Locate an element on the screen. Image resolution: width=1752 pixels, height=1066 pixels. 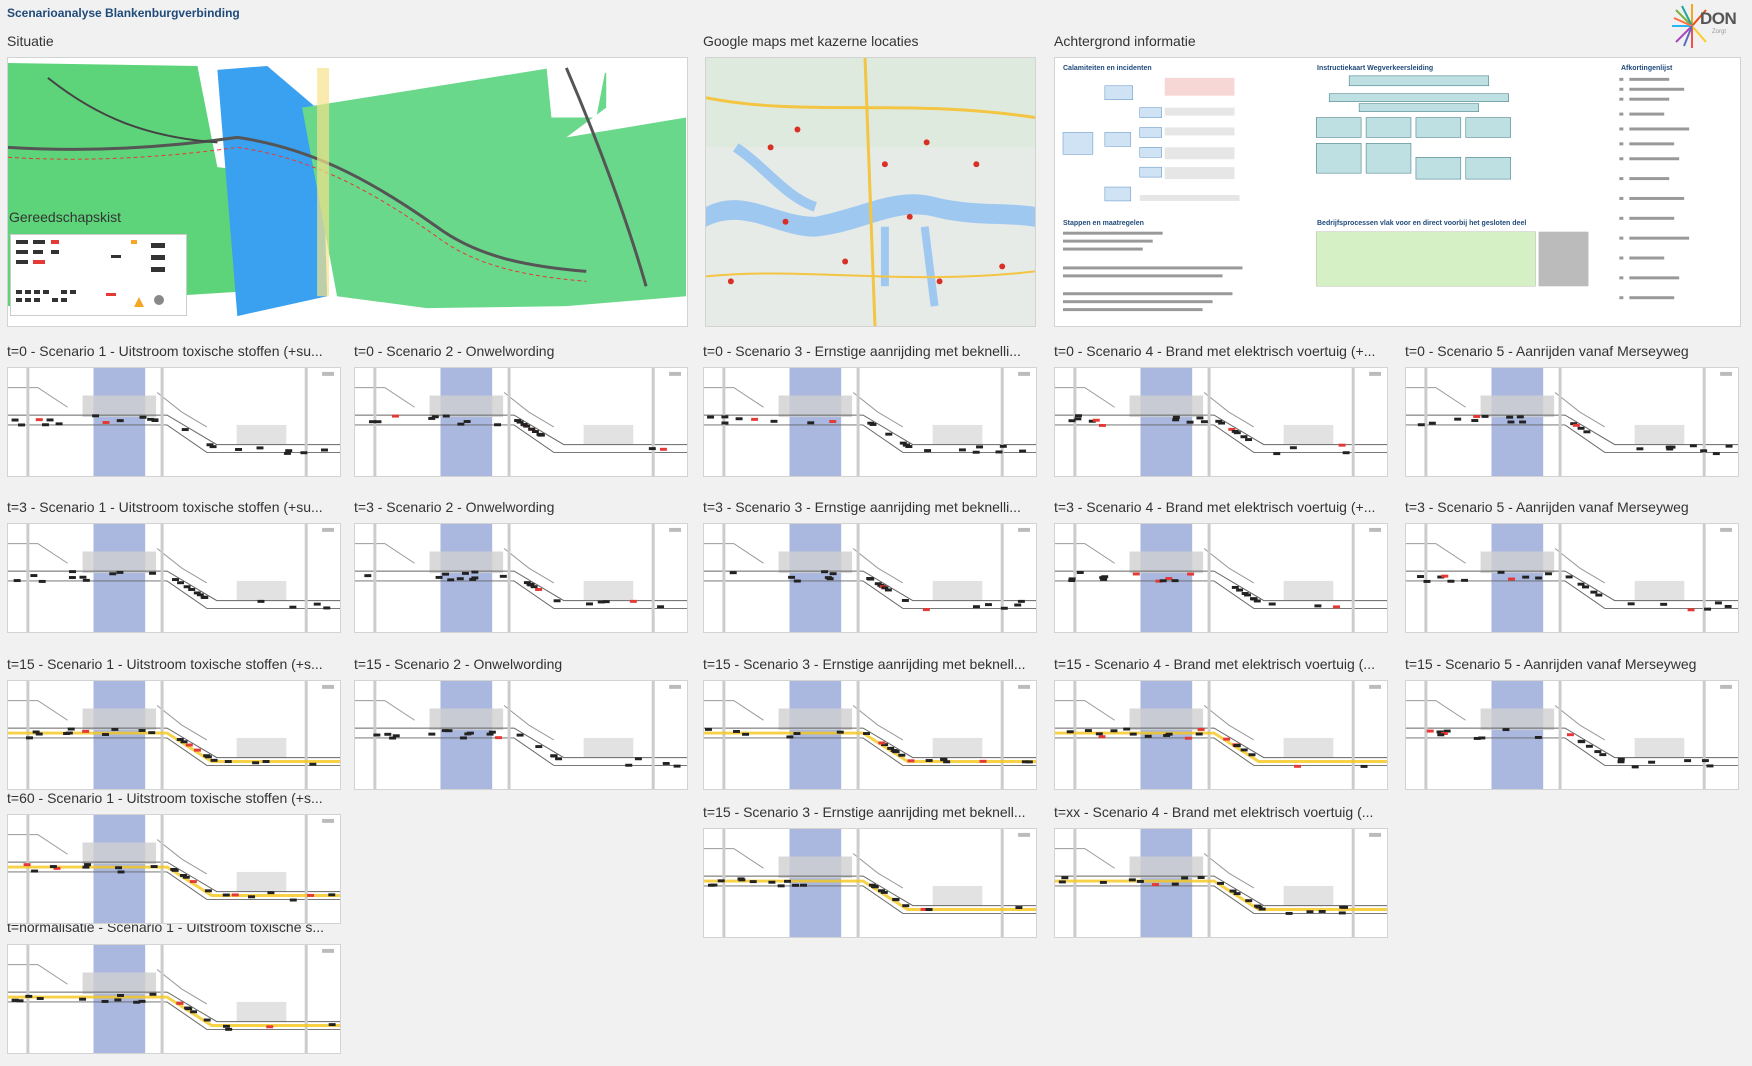
frame-label-gereedschapskist: Gereedschapskist is located at coordinates (65, 217).